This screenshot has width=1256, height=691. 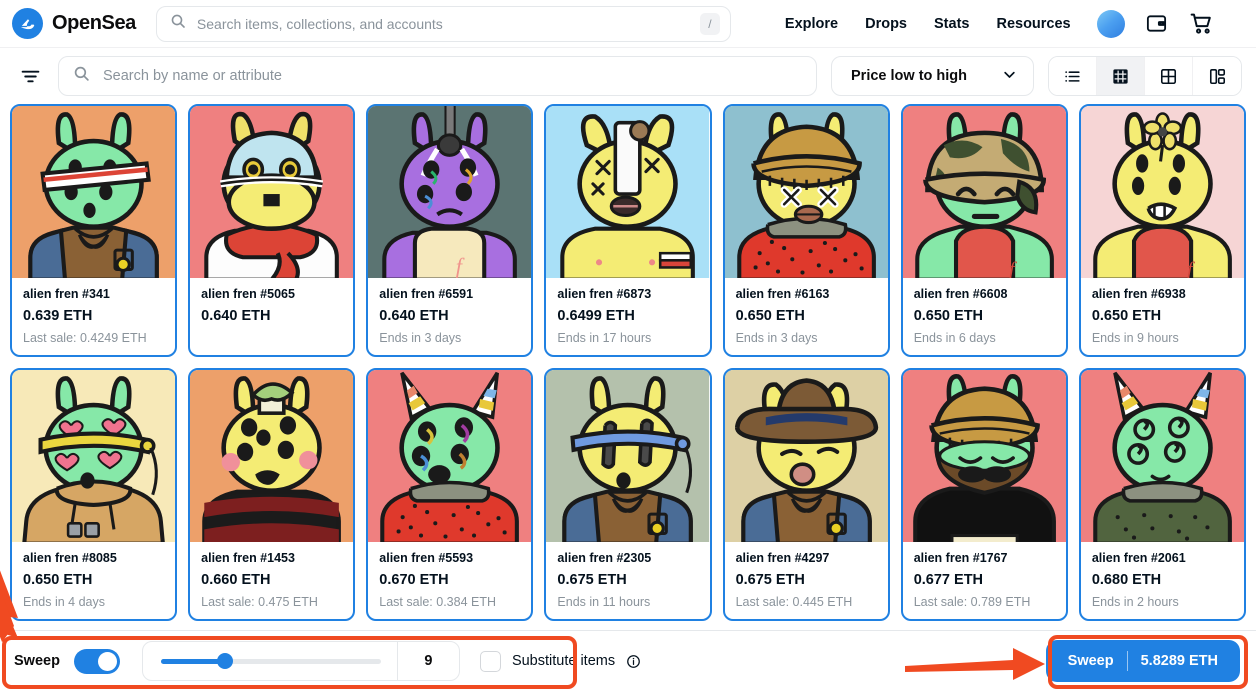 I want to click on sweep-slider-track, so click(x=270, y=661).